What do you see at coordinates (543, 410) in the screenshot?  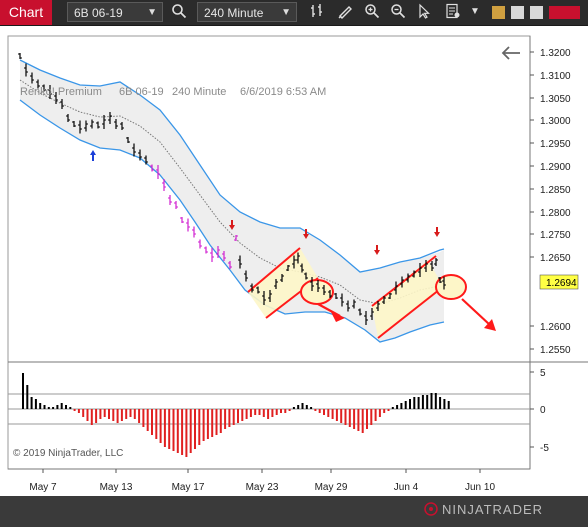 I see `osc-tick-label: 0` at bounding box center [543, 410].